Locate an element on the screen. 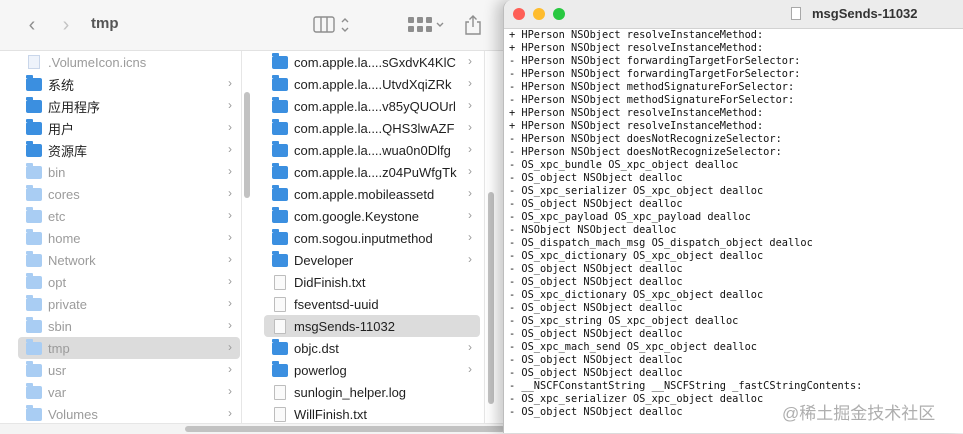  close-button is located at coordinates (519, 14).